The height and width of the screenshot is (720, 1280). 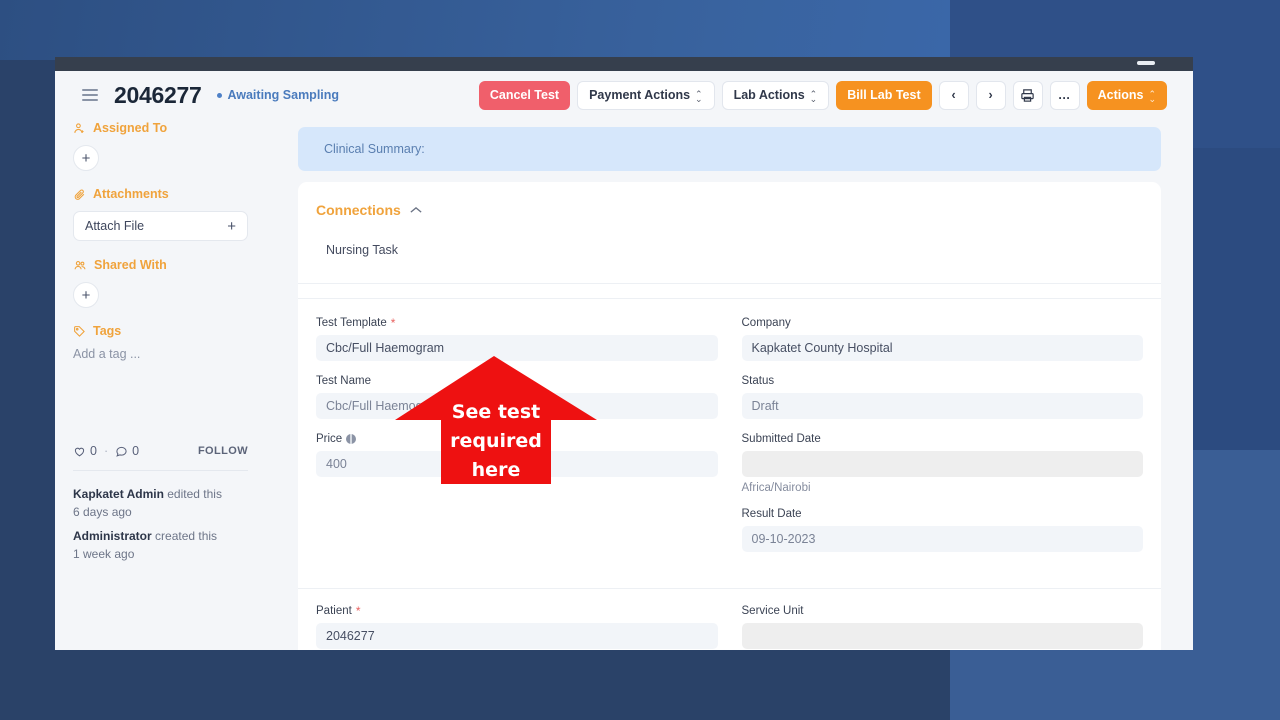 What do you see at coordinates (112, 536) in the screenshot?
I see `activity-user: Administrator` at bounding box center [112, 536].